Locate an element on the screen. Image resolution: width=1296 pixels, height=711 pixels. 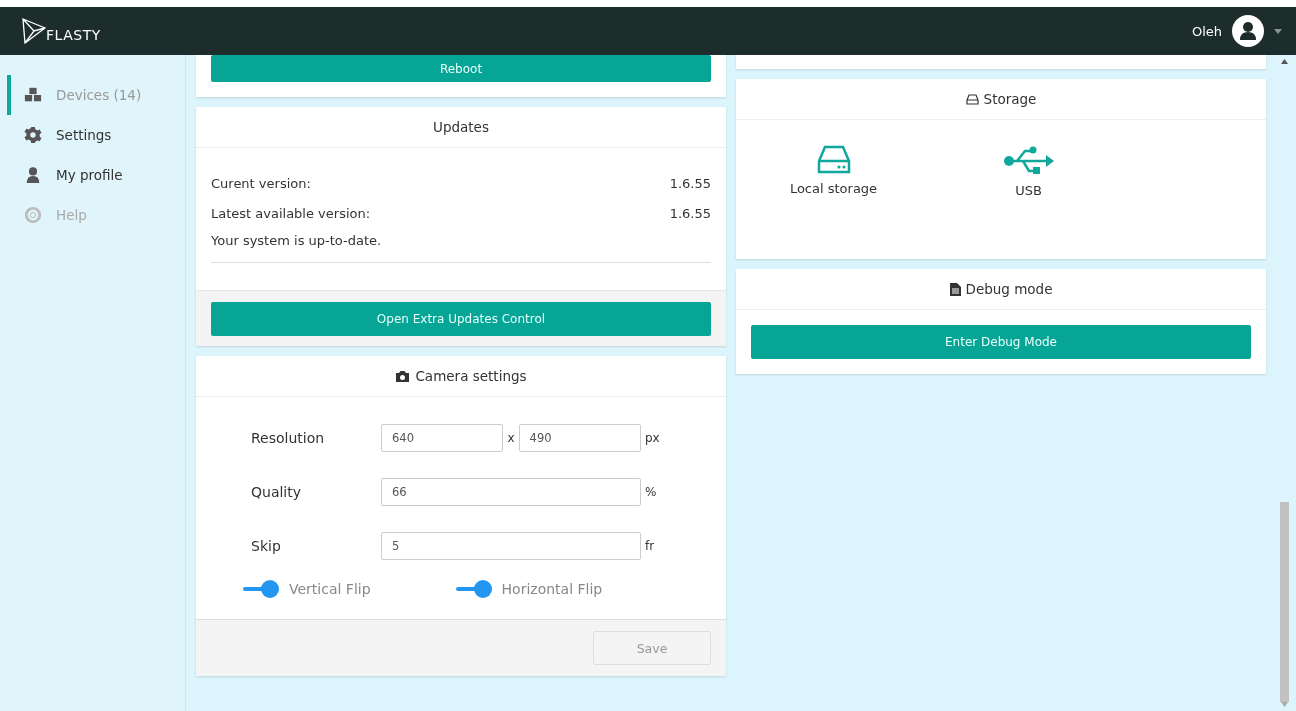
unit-label: px is located at coordinates (652, 438).